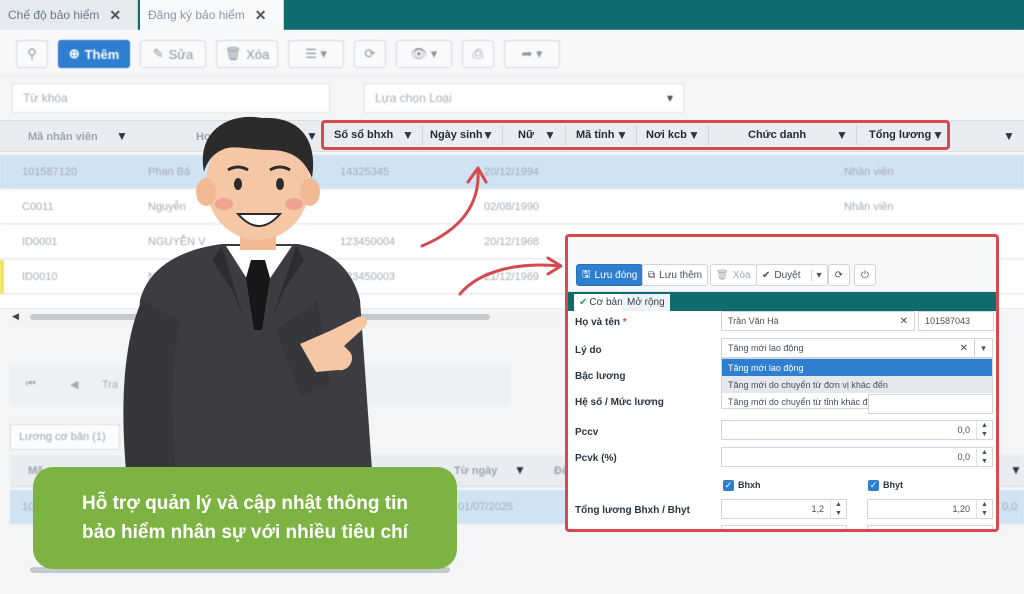  Describe the element at coordinates (69, 15) in the screenshot. I see `tab-che-do-bao-hiem: Chế độ bảo hiểm ✕` at that location.